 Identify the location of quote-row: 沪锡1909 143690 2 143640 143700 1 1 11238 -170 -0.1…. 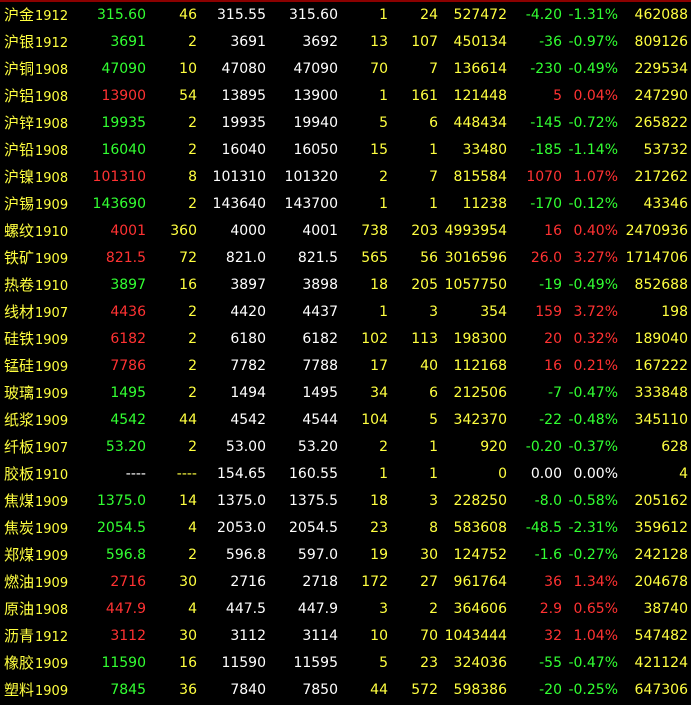
(345, 204).